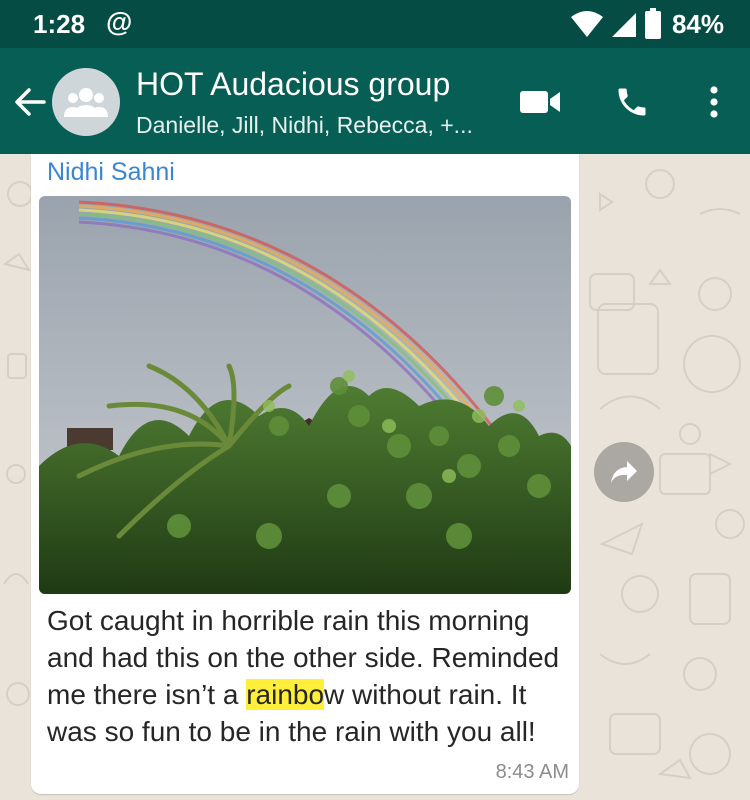 This screenshot has width=750, height=800. Describe the element at coordinates (375, 24) in the screenshot. I see `status-bar: 1:28 @ 84%` at that location.